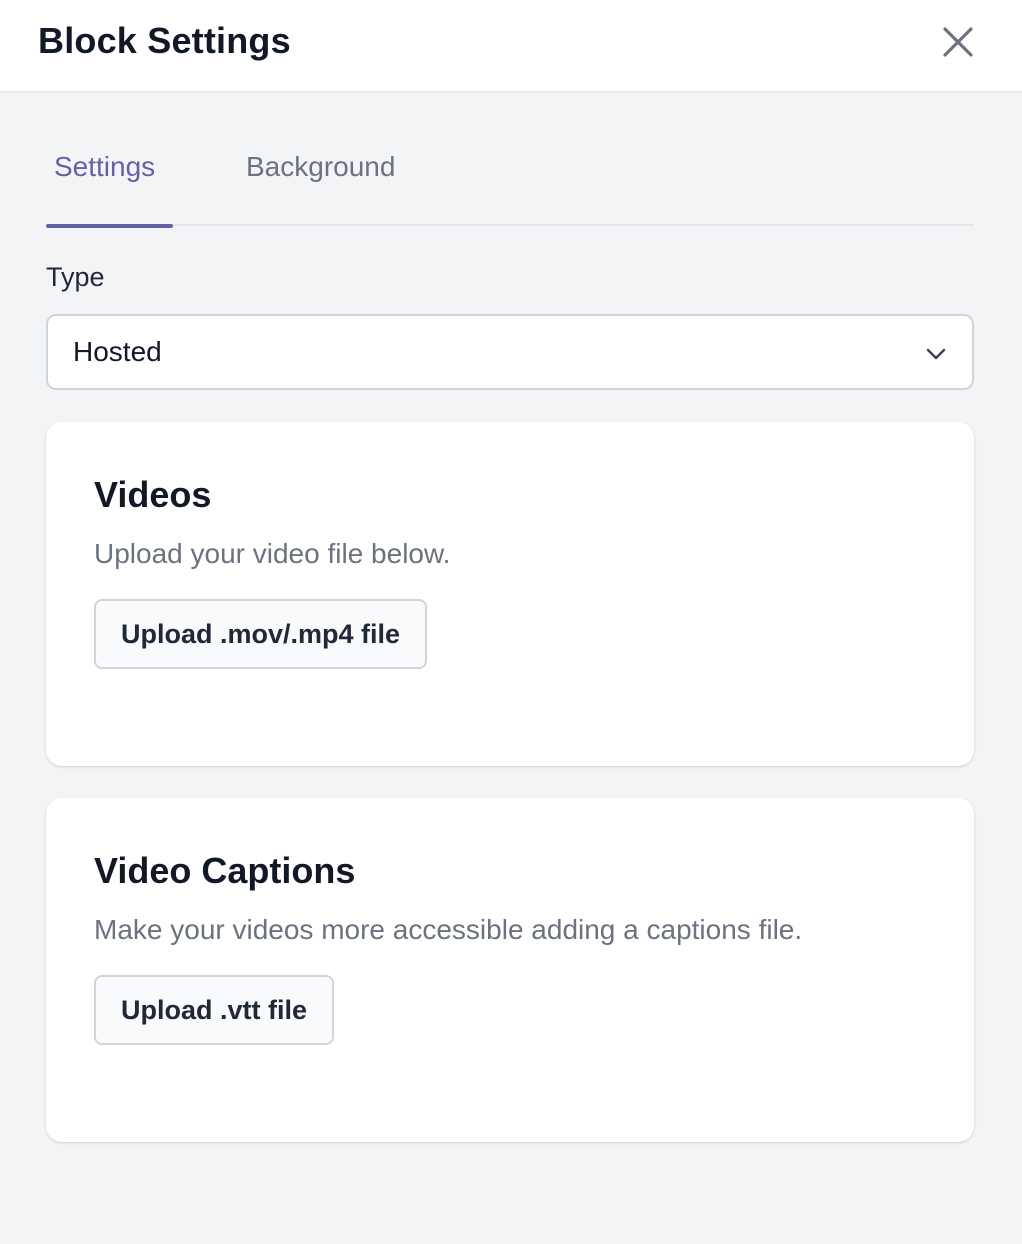 The height and width of the screenshot is (1244, 1022). I want to click on tab-bar: Settings Background, so click(510, 178).